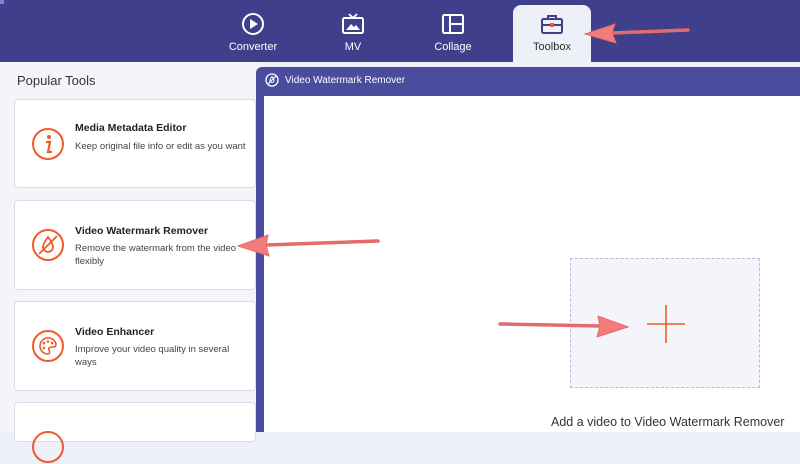 The height and width of the screenshot is (464, 800). What do you see at coordinates (56, 80) in the screenshot?
I see `popular-tools-title: Popular Tools` at bounding box center [56, 80].